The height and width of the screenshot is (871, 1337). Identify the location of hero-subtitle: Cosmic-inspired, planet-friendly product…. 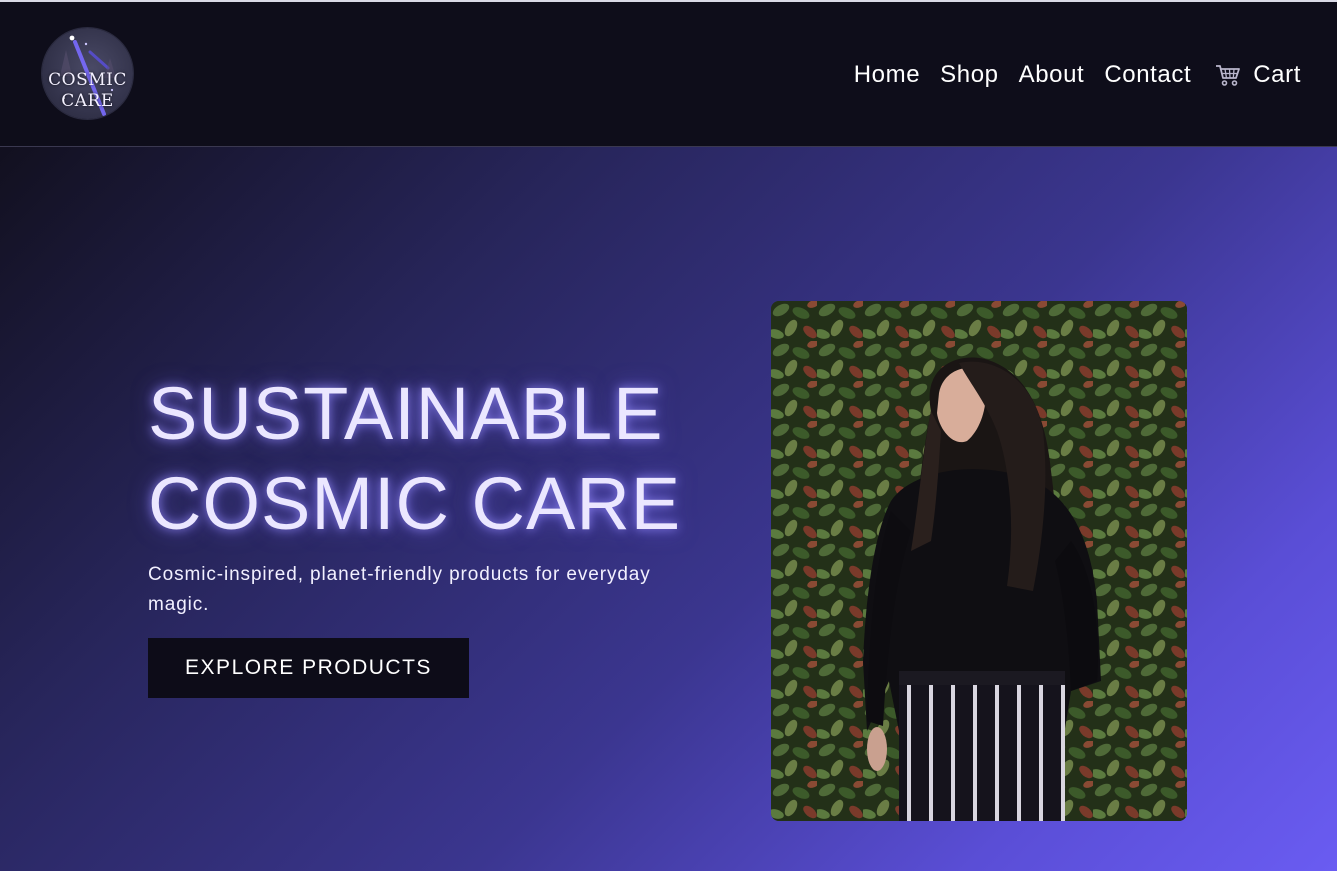
(399, 589).